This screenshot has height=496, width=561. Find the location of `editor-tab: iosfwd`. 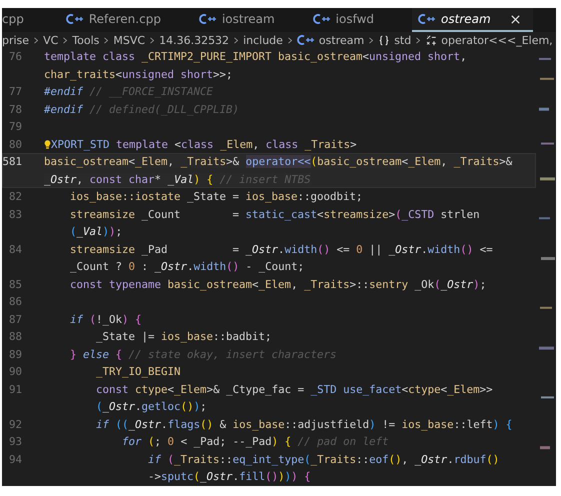

editor-tab: iosfwd is located at coordinates (349, 20).